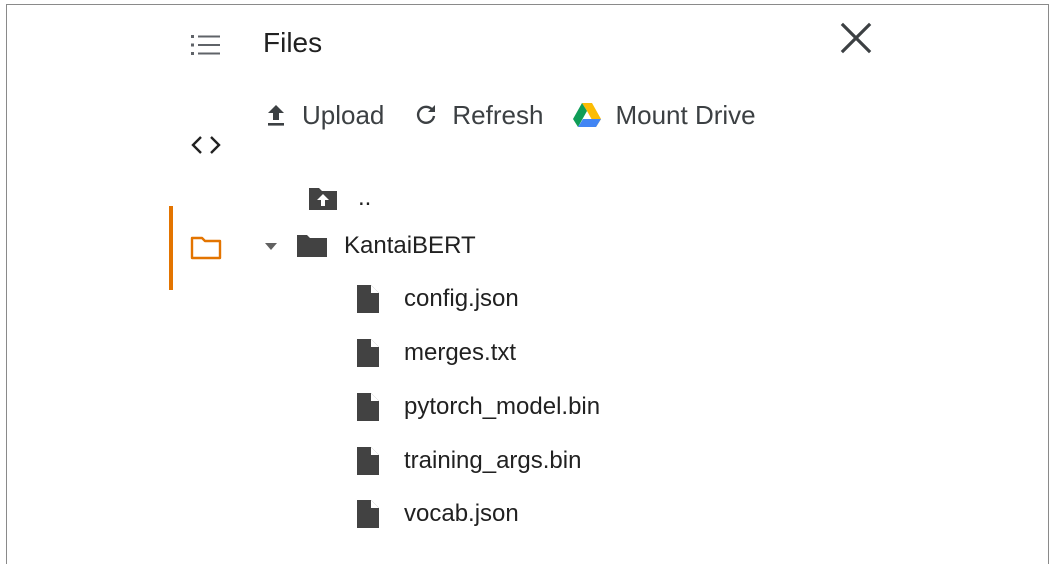 Image resolution: width=1052 pixels, height=564 pixels. I want to click on file-row: config.json, so click(437, 299).